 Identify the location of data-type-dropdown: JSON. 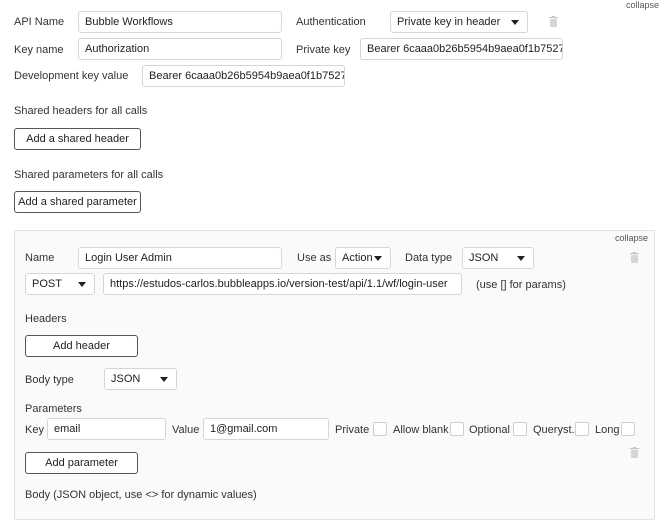
(498, 258).